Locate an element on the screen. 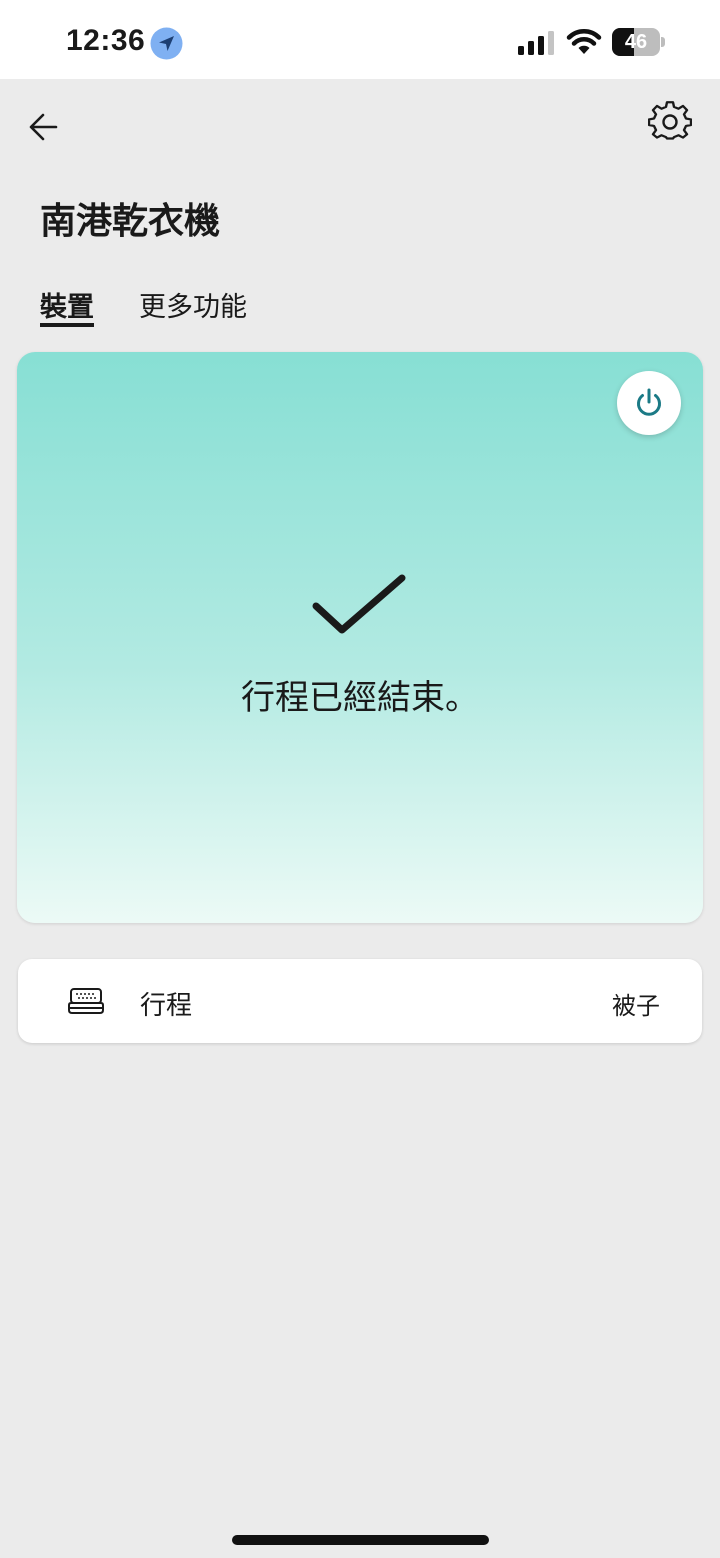 Image resolution: width=720 pixels, height=1558 pixels. battery-percent: 46 is located at coordinates (636, 42).